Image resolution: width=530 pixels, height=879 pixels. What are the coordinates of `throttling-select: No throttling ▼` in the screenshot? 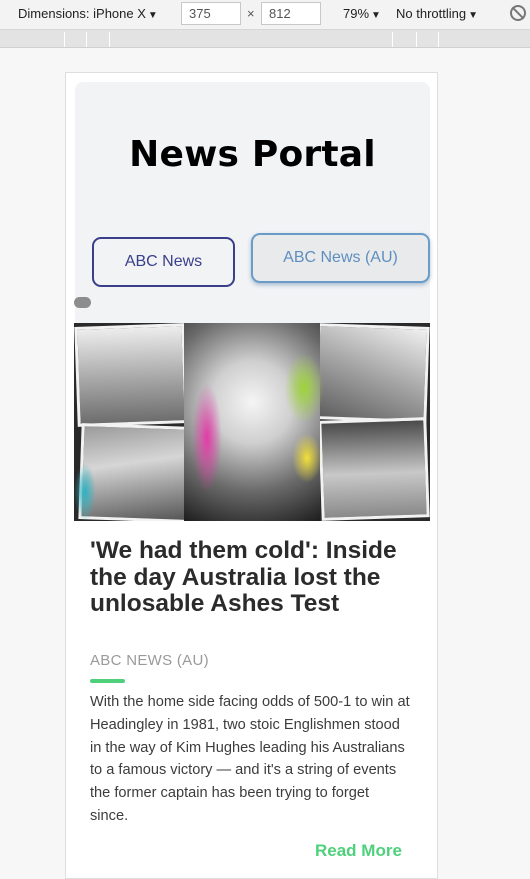 It's located at (437, 13).